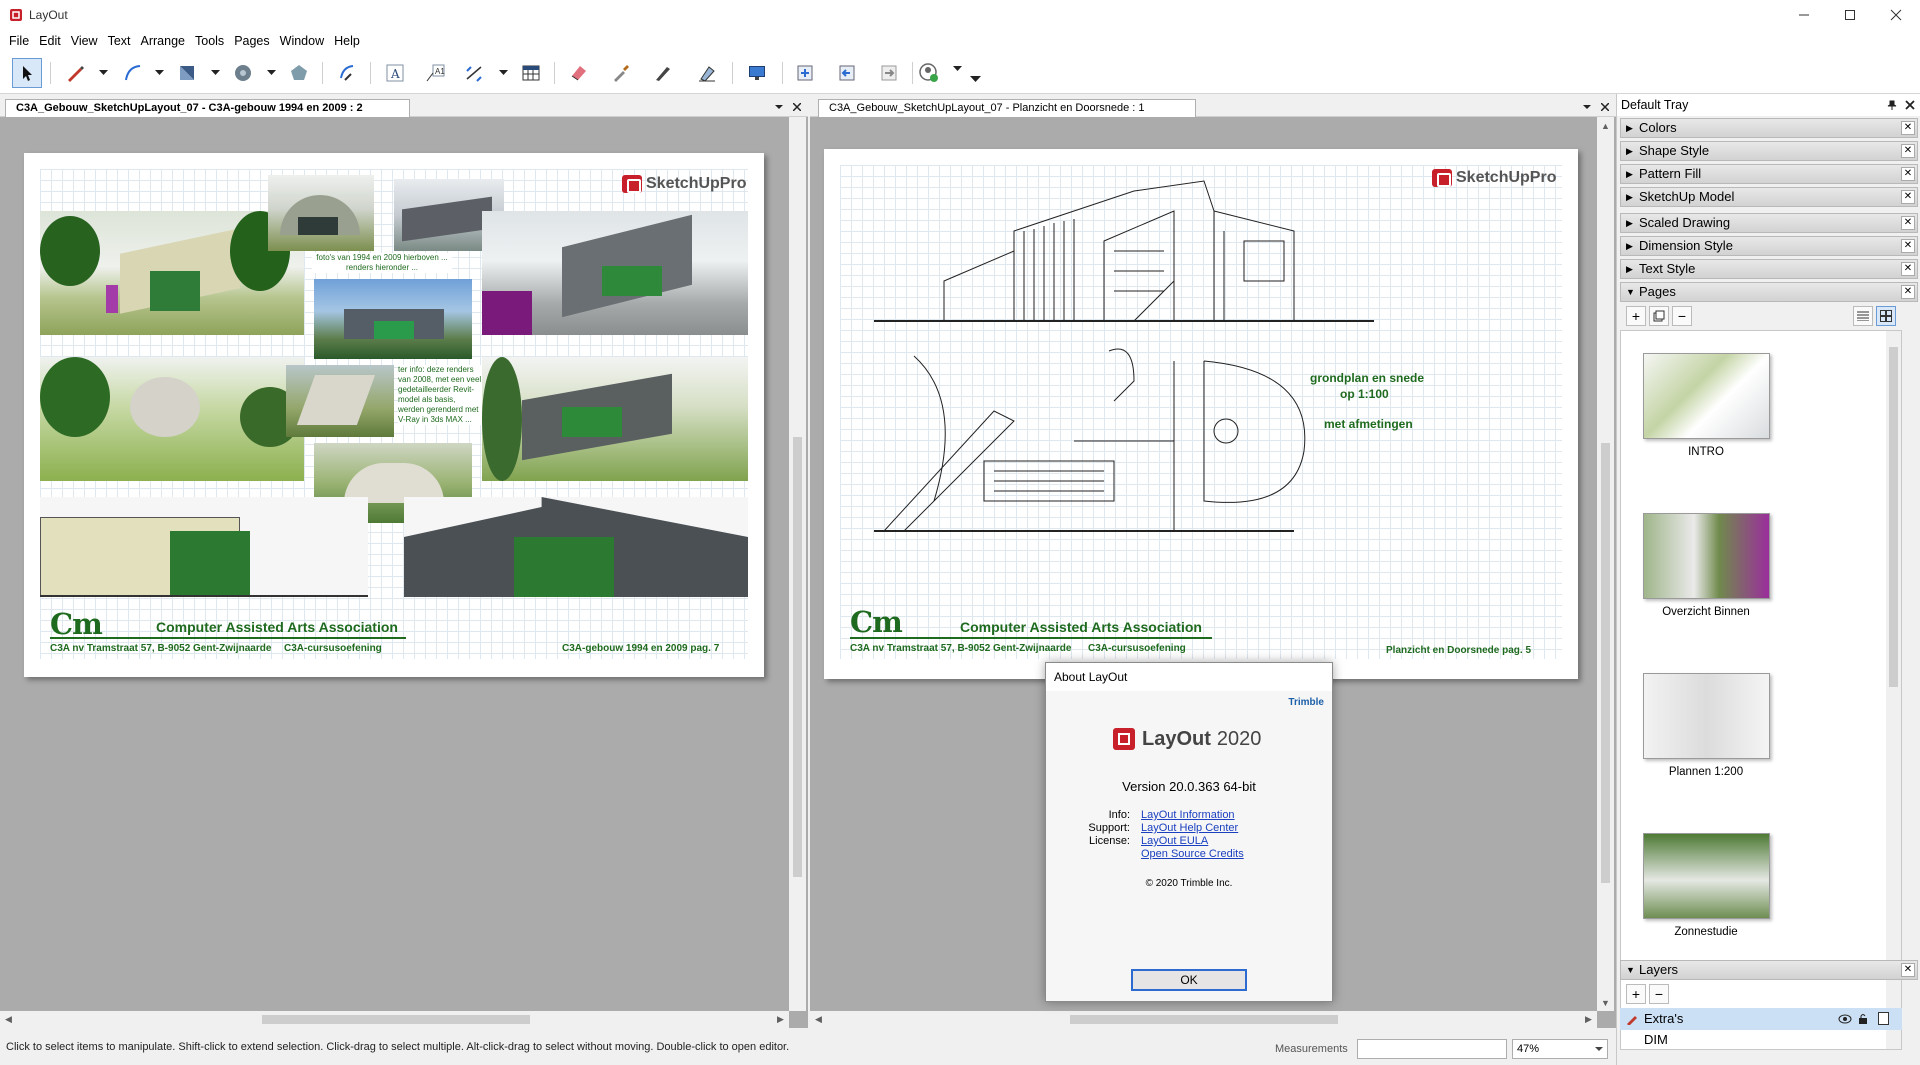 The height and width of the screenshot is (1065, 1920). Describe the element at coordinates (395, 73) in the screenshot. I see `text-tool-button: A` at that location.